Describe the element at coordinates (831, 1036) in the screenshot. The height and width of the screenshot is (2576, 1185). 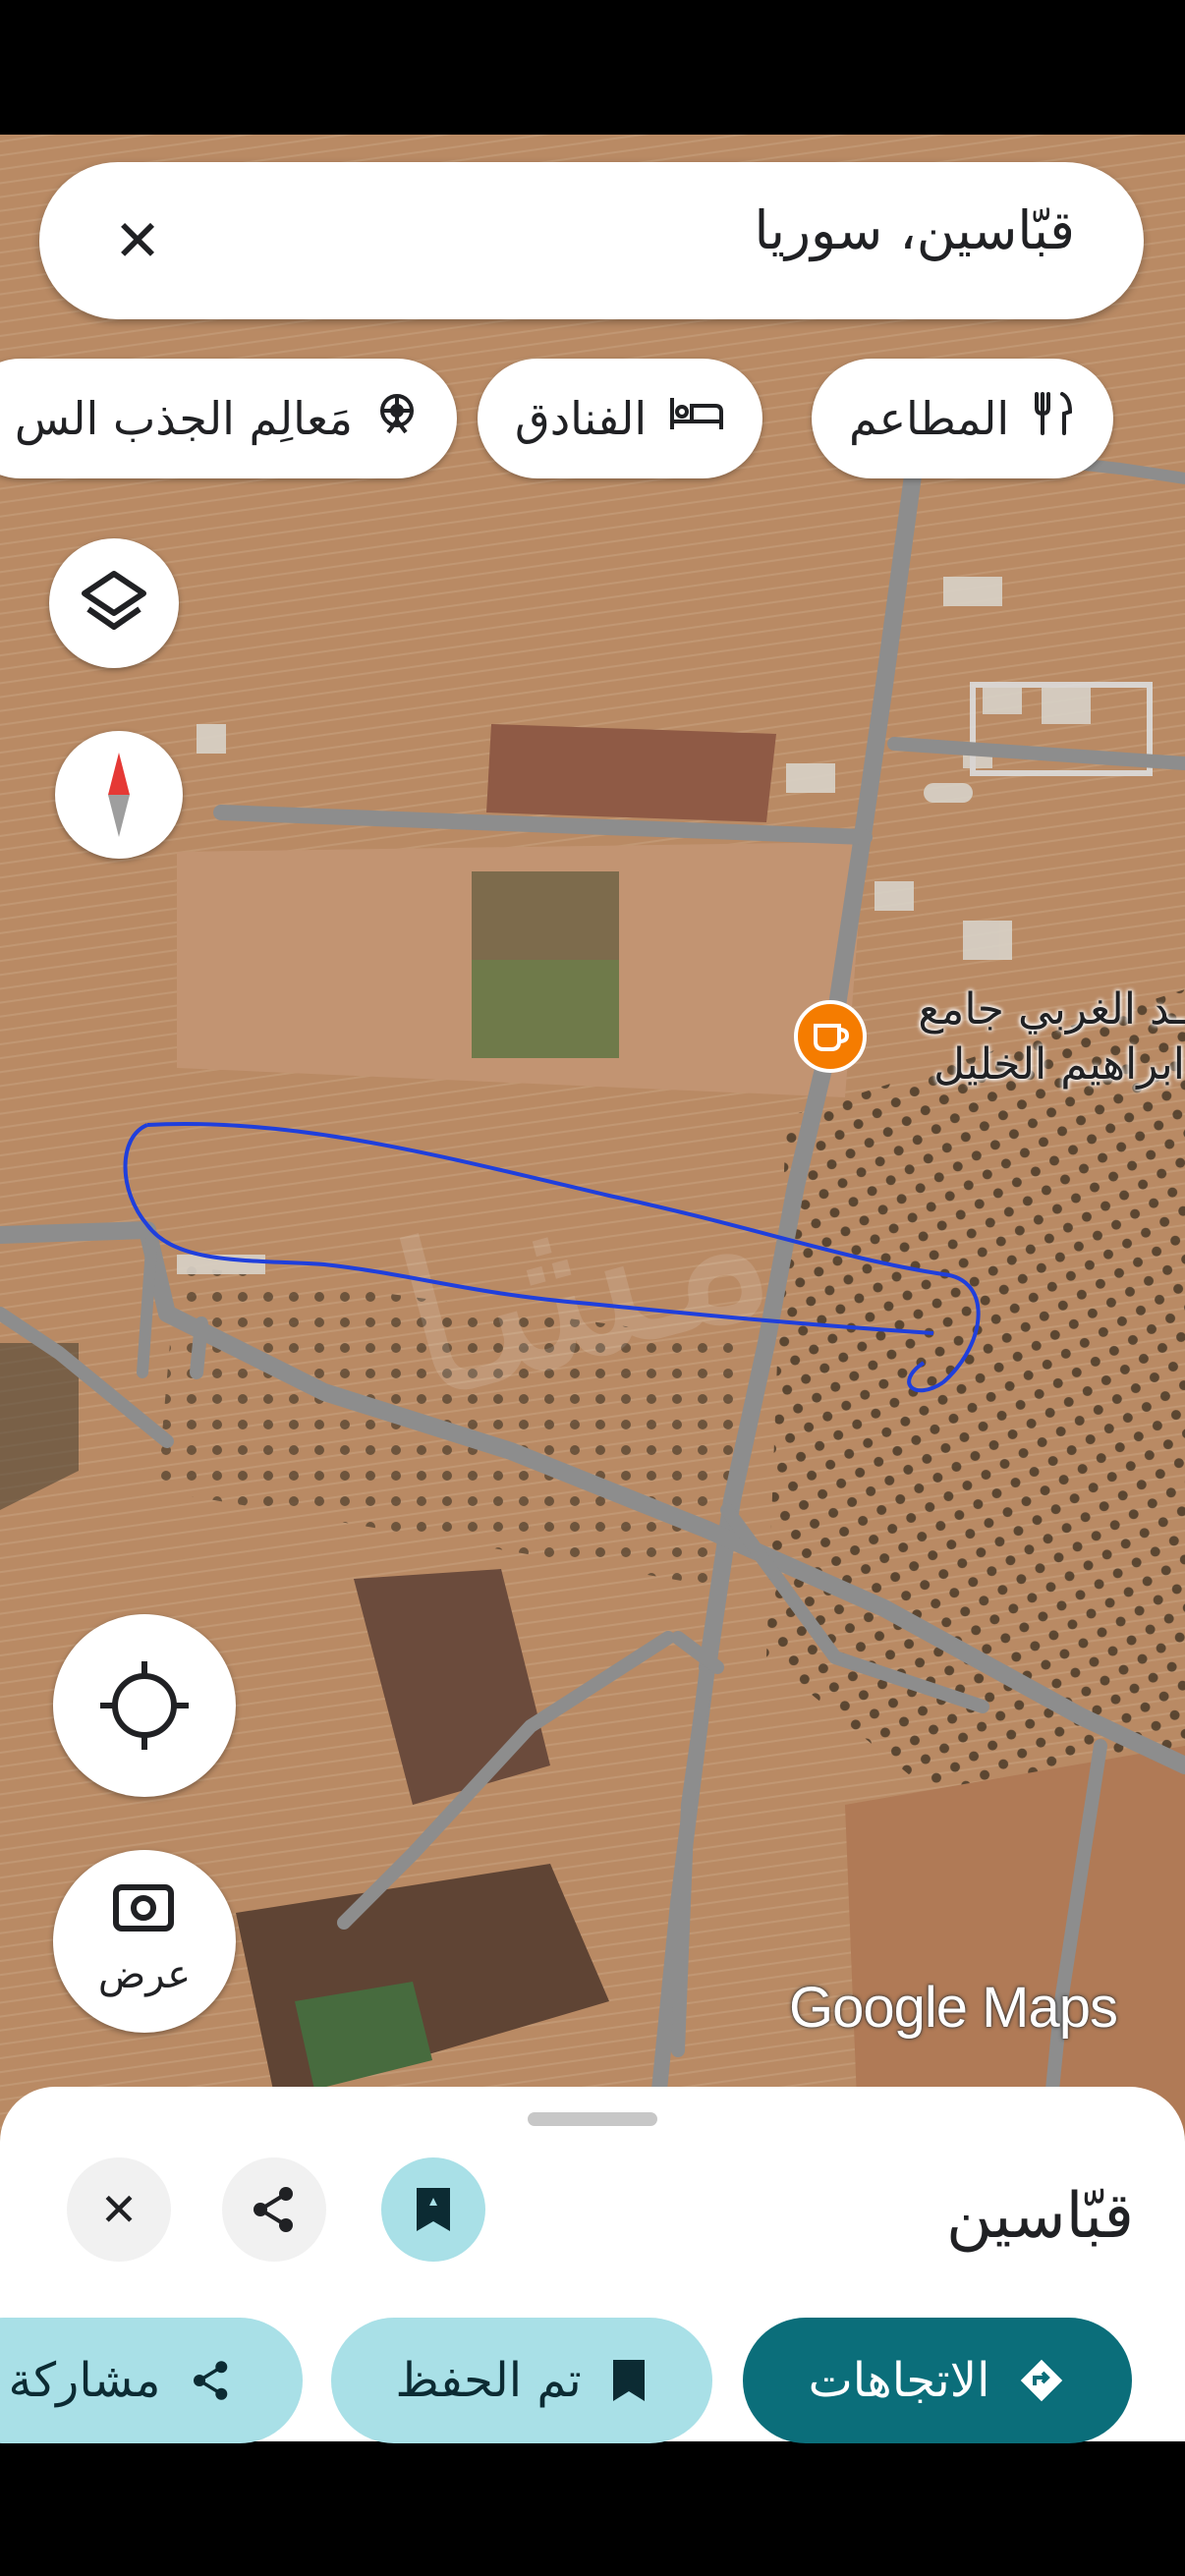
I see `poi-cafe-icon` at that location.